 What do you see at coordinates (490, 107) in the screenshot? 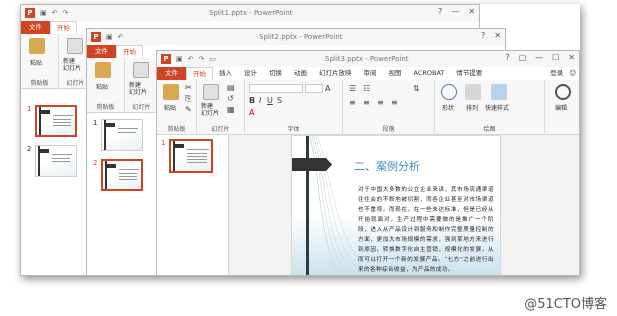
I see `drawing-group: 形状 排列 快速样式 绘图` at bounding box center [490, 107].